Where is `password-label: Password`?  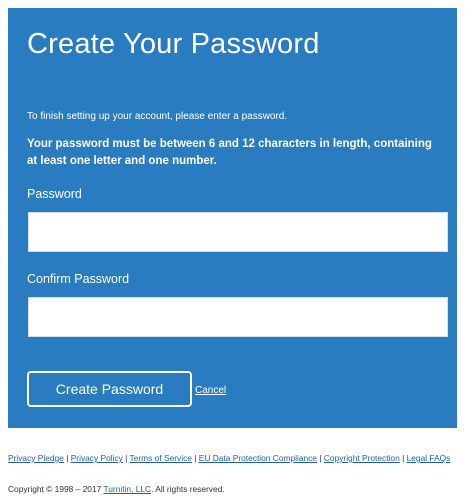
password-label: Password is located at coordinates (54, 194).